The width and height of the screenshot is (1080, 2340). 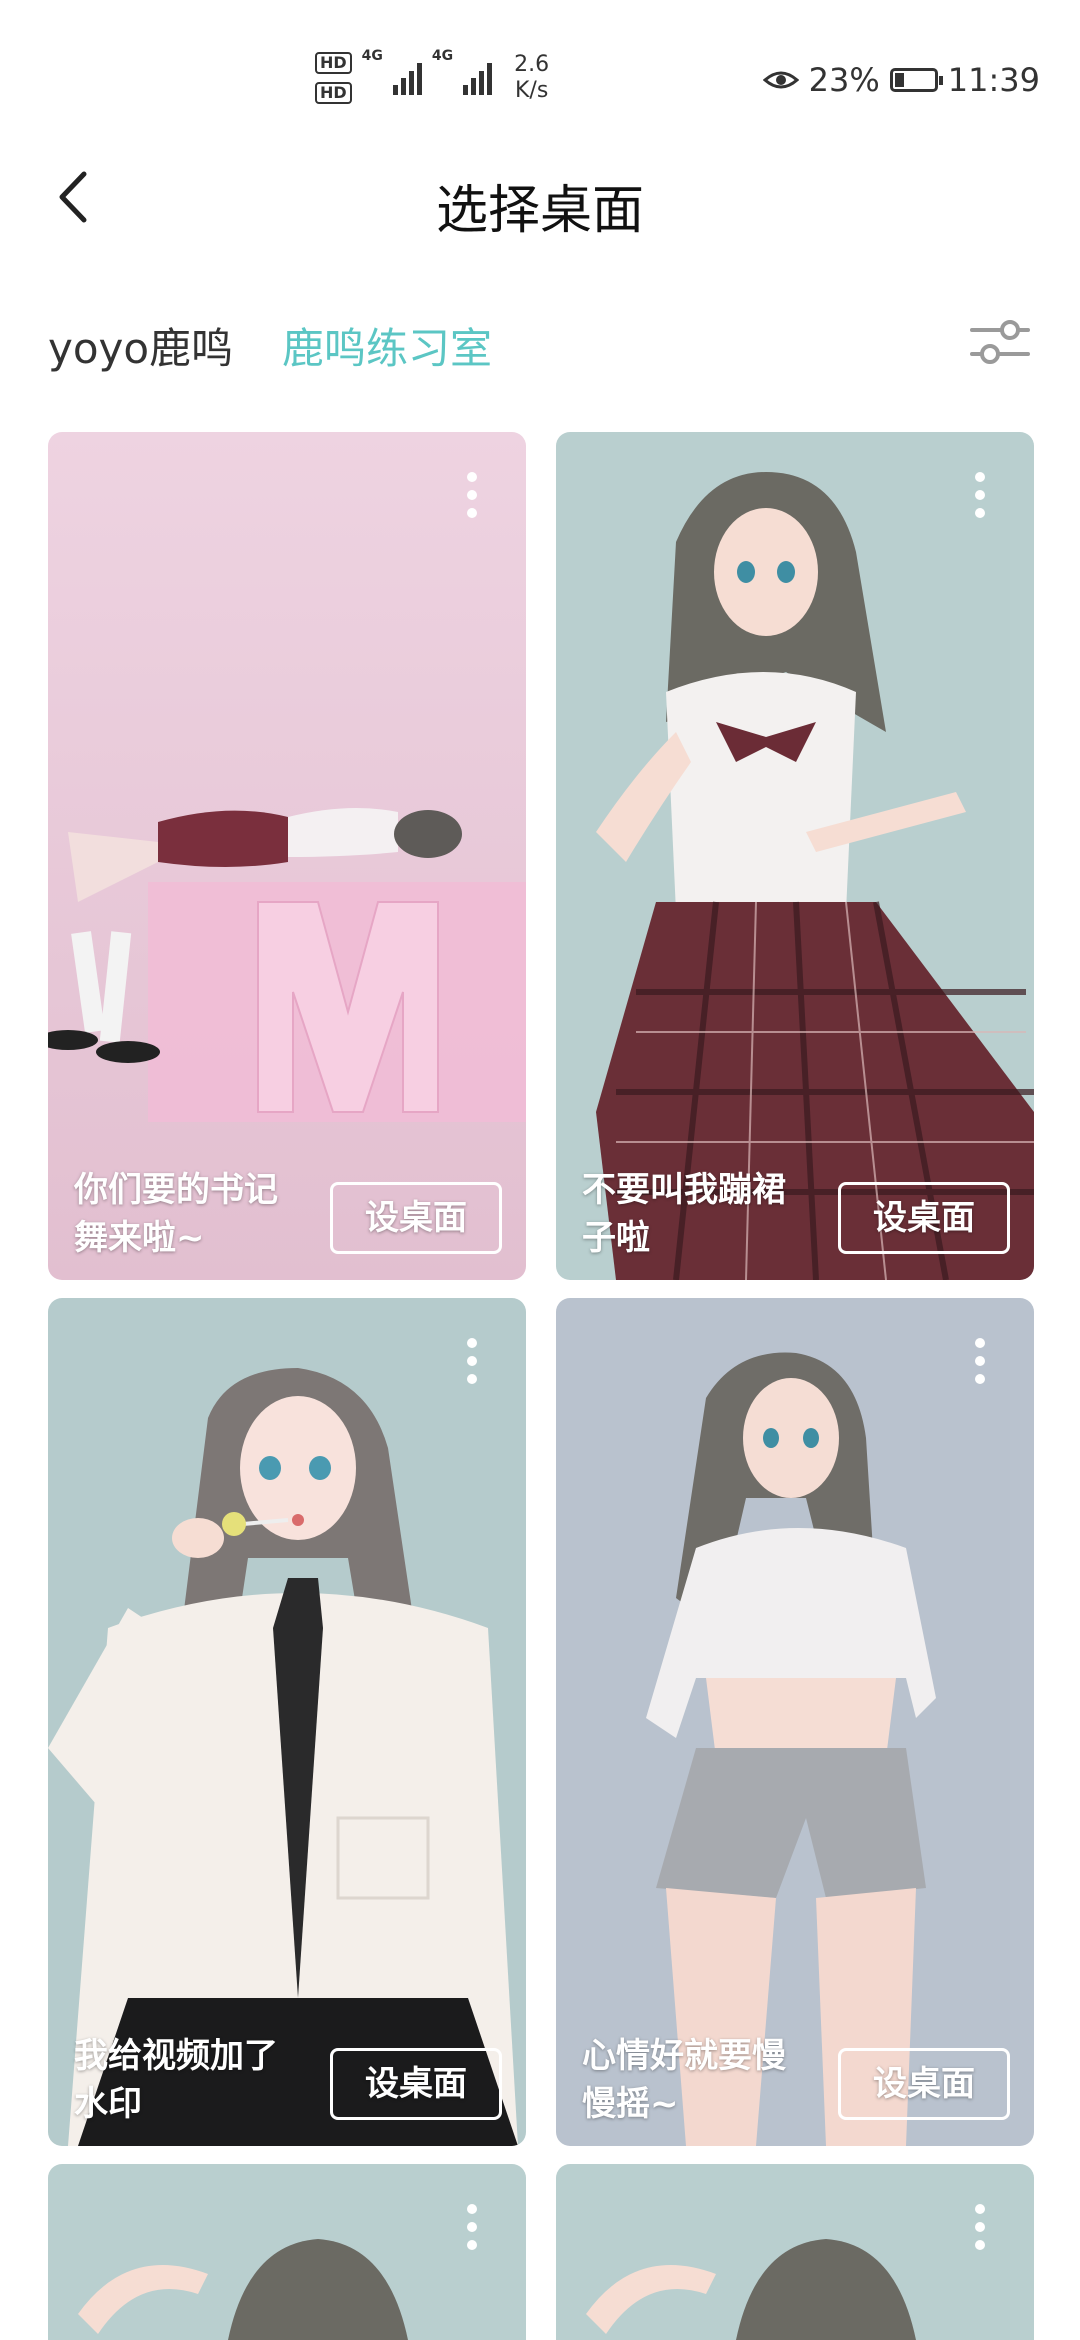 I want to click on tab-luming-practice-room: 鹿鸣练习室, so click(x=387, y=345).